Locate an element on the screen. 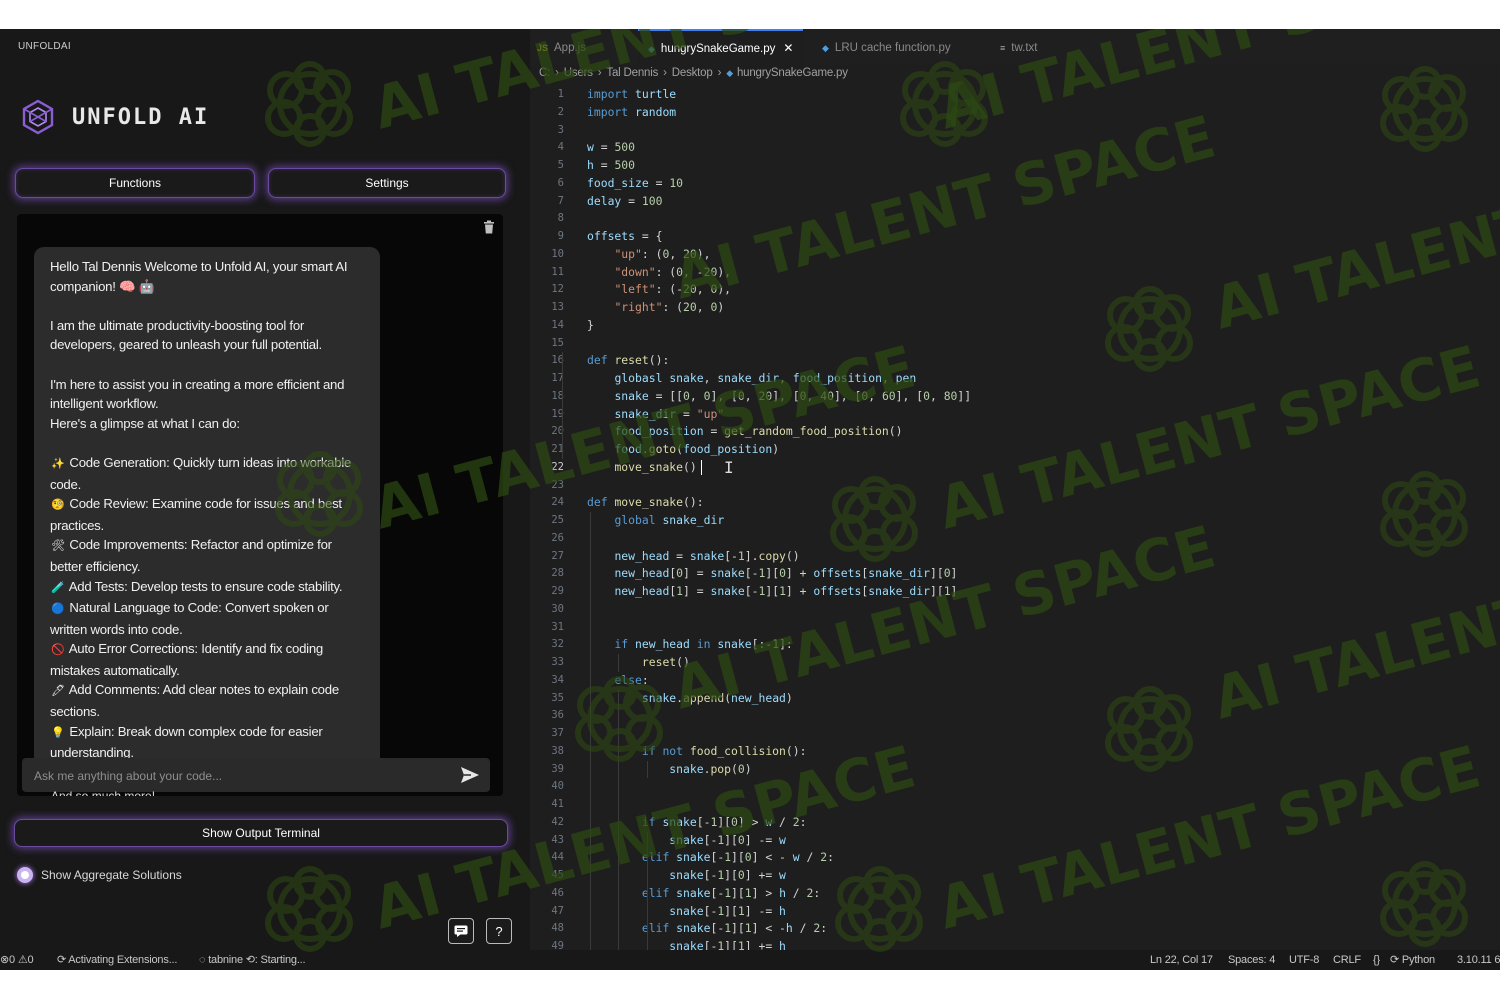 The image size is (1500, 1000). code-line: 42 if snake[-1][0] > w / 2: is located at coordinates (1015, 823).